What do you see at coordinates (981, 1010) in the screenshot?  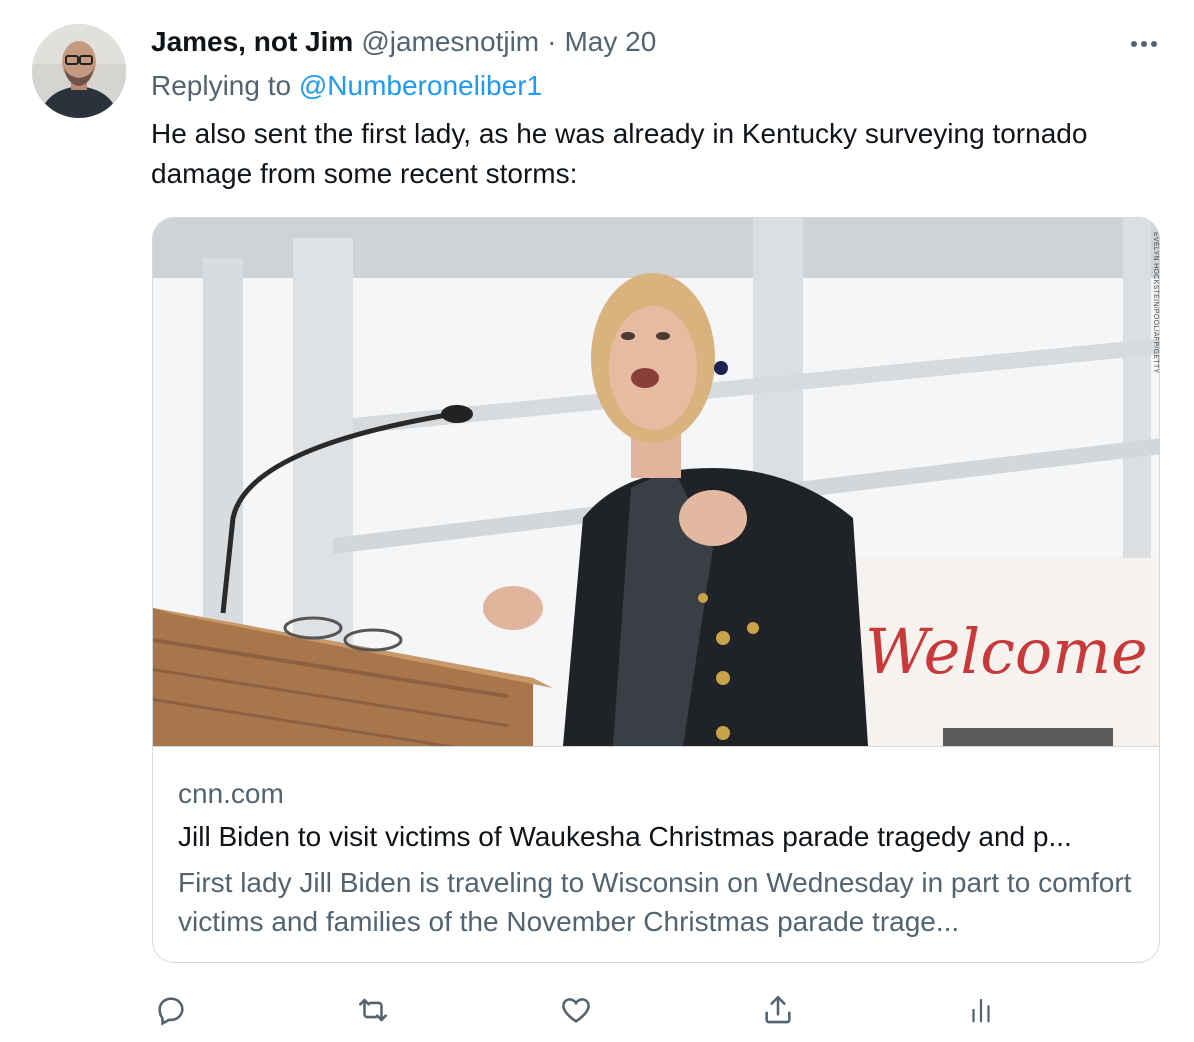 I see `analytics-icon` at bounding box center [981, 1010].